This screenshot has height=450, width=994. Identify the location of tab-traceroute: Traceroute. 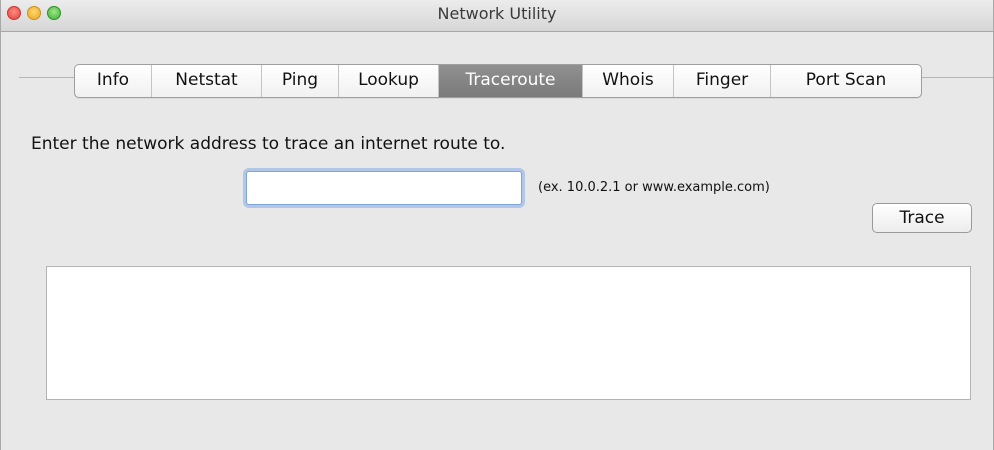
(511, 81).